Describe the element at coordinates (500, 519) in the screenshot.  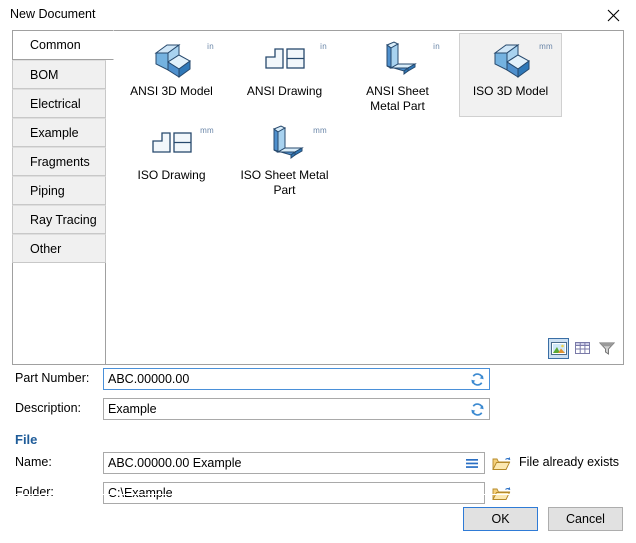
I see `ok-button: OK` at that location.